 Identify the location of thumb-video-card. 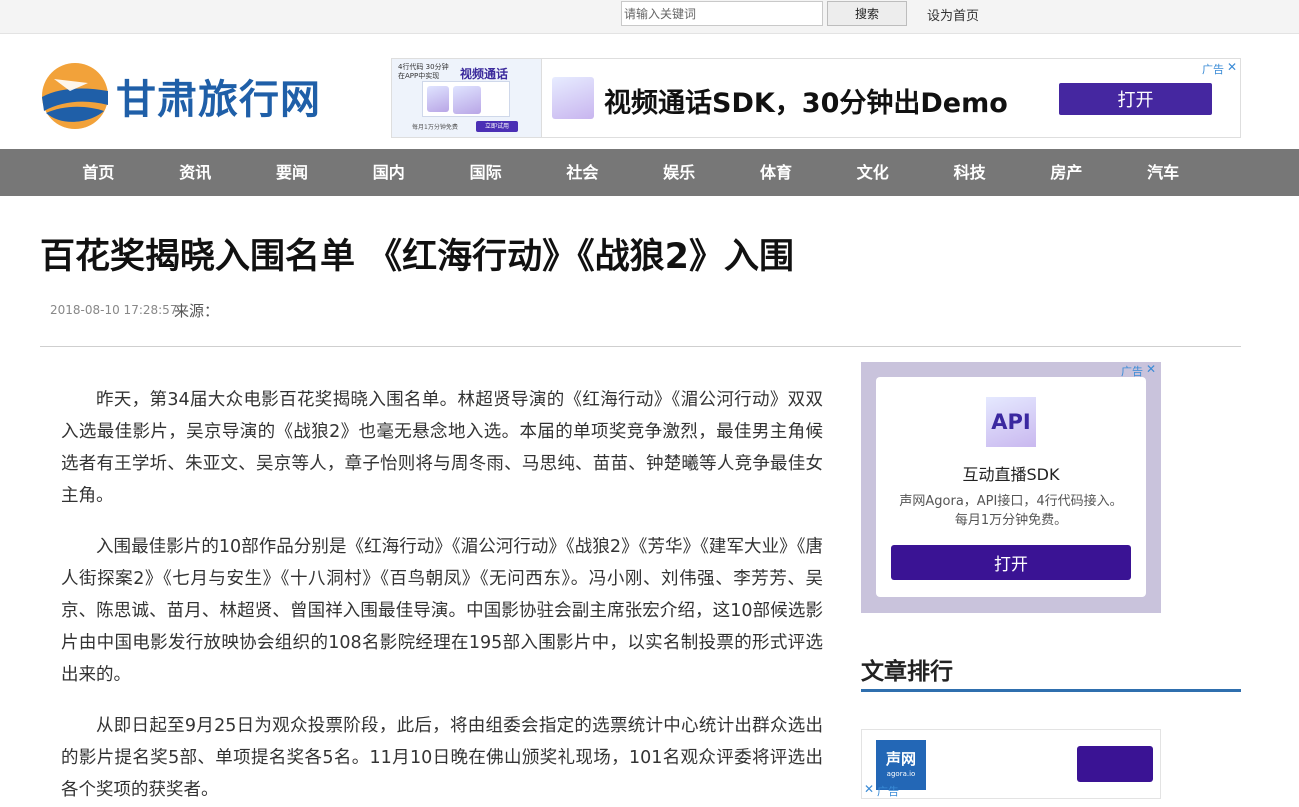
(466, 99).